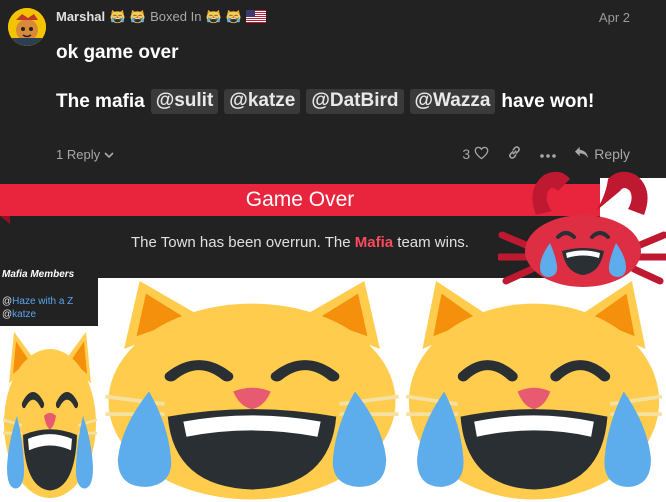  Describe the element at coordinates (49, 294) in the screenshot. I see `mafia-members-panel: Mafia Members @Haze with a Z @katze` at that location.